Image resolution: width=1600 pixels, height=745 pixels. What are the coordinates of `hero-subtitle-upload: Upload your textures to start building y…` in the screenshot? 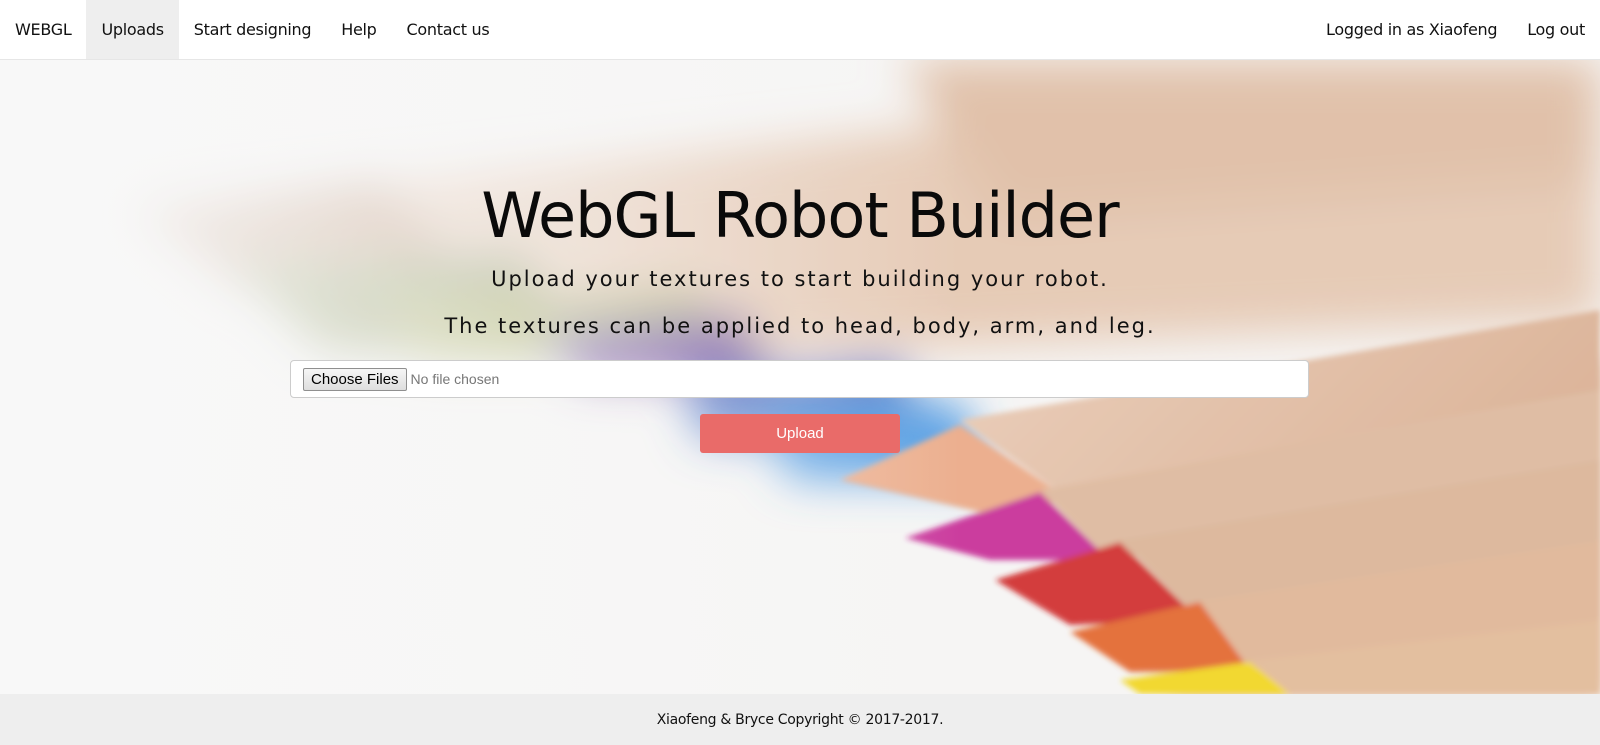 It's located at (800, 279).